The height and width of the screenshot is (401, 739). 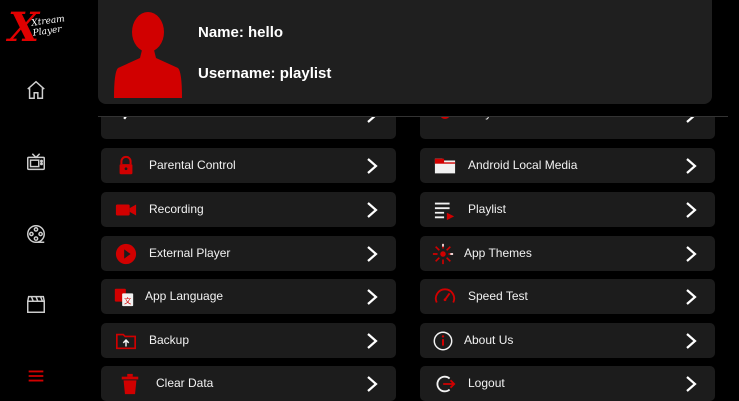 I want to click on logo-text: Xtream Player, so click(x=48, y=26).